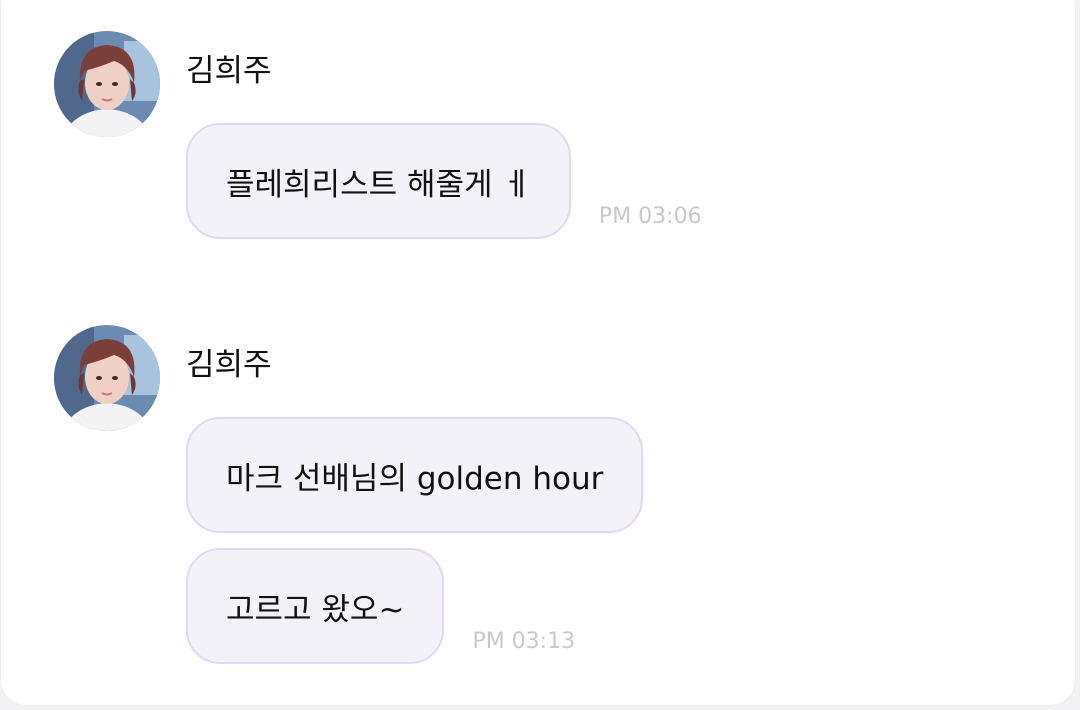  I want to click on message-row: 마크 선배님의 golden hour, so click(415, 475).